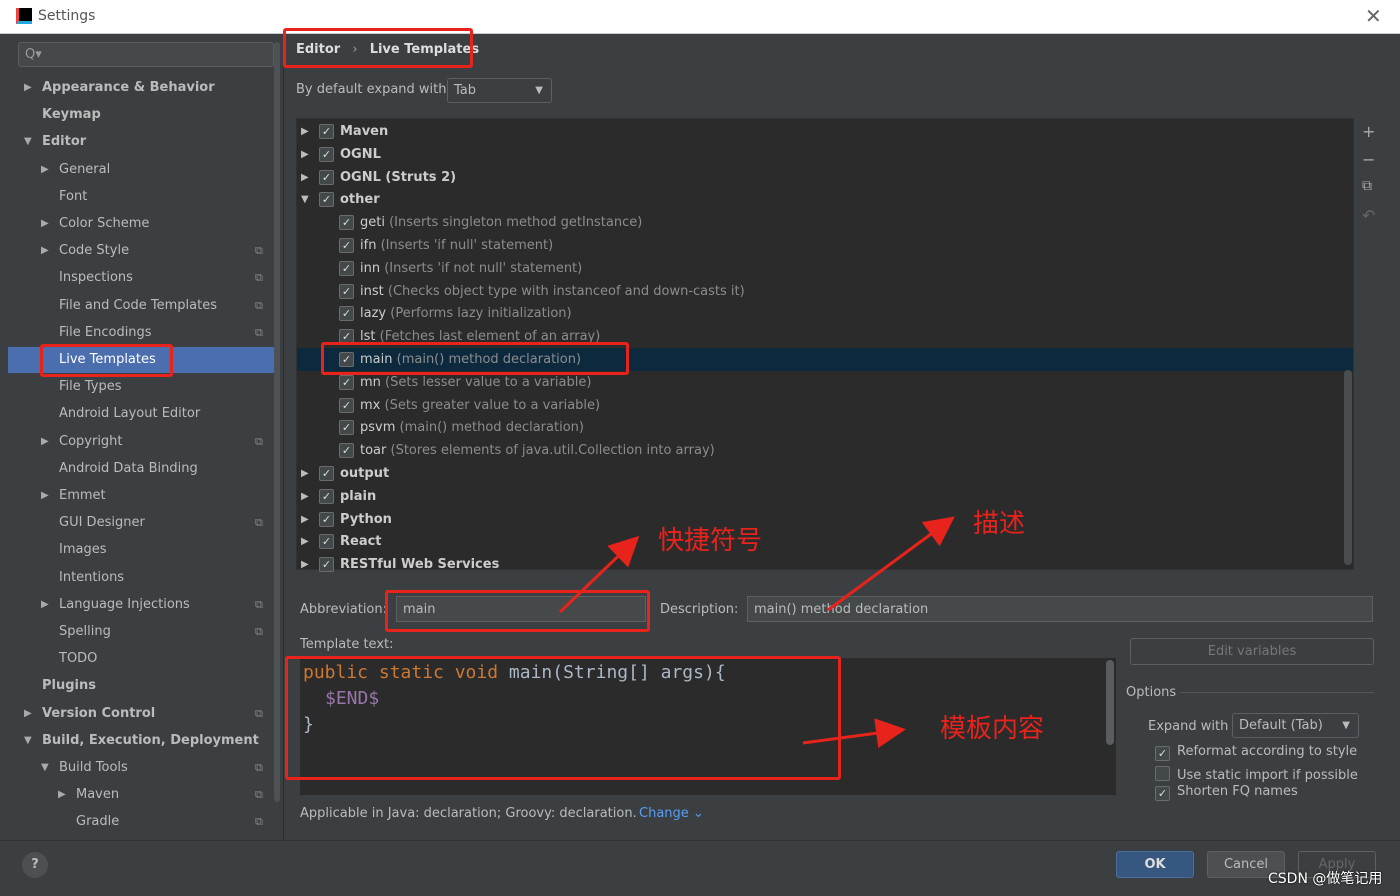 This screenshot has width=1400, height=896. Describe the element at coordinates (599, 574) in the screenshot. I see `arrow-abbr` at that location.